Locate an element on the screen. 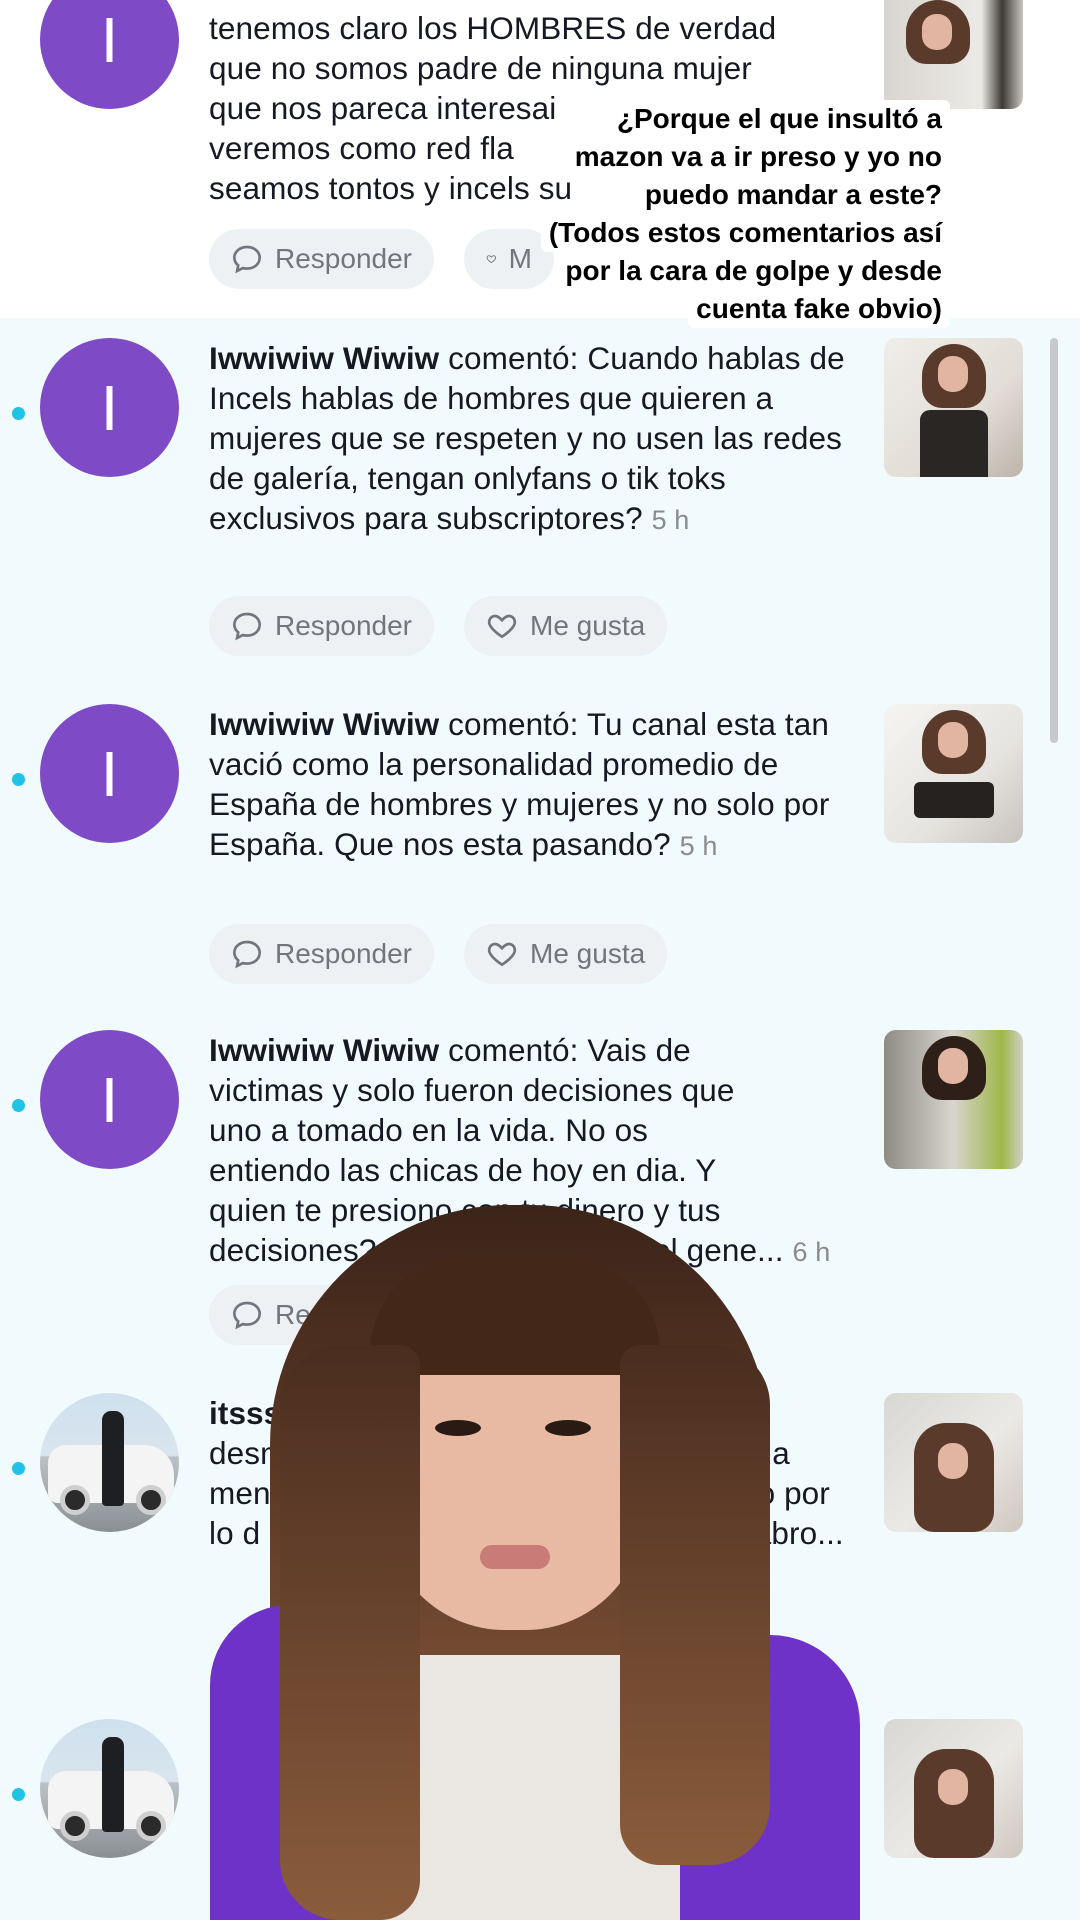 This screenshot has width=1080, height=1920. caption-line: (Todos estos comentarios así is located at coordinates (745, 233).